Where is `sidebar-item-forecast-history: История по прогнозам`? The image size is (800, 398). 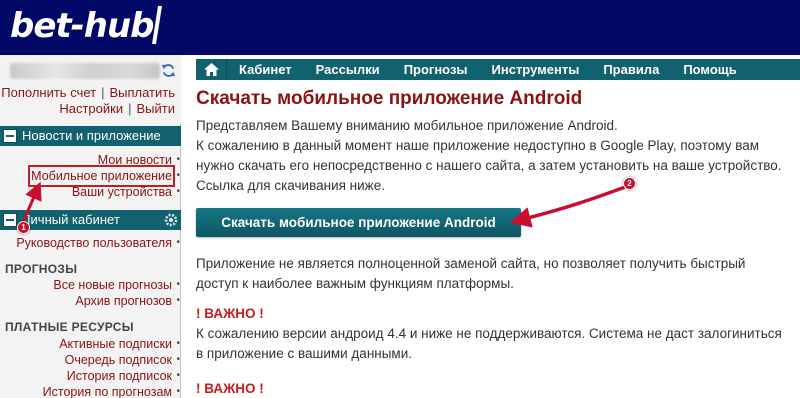
sidebar-item-forecast-history: История по прогнозам is located at coordinates (112, 391).